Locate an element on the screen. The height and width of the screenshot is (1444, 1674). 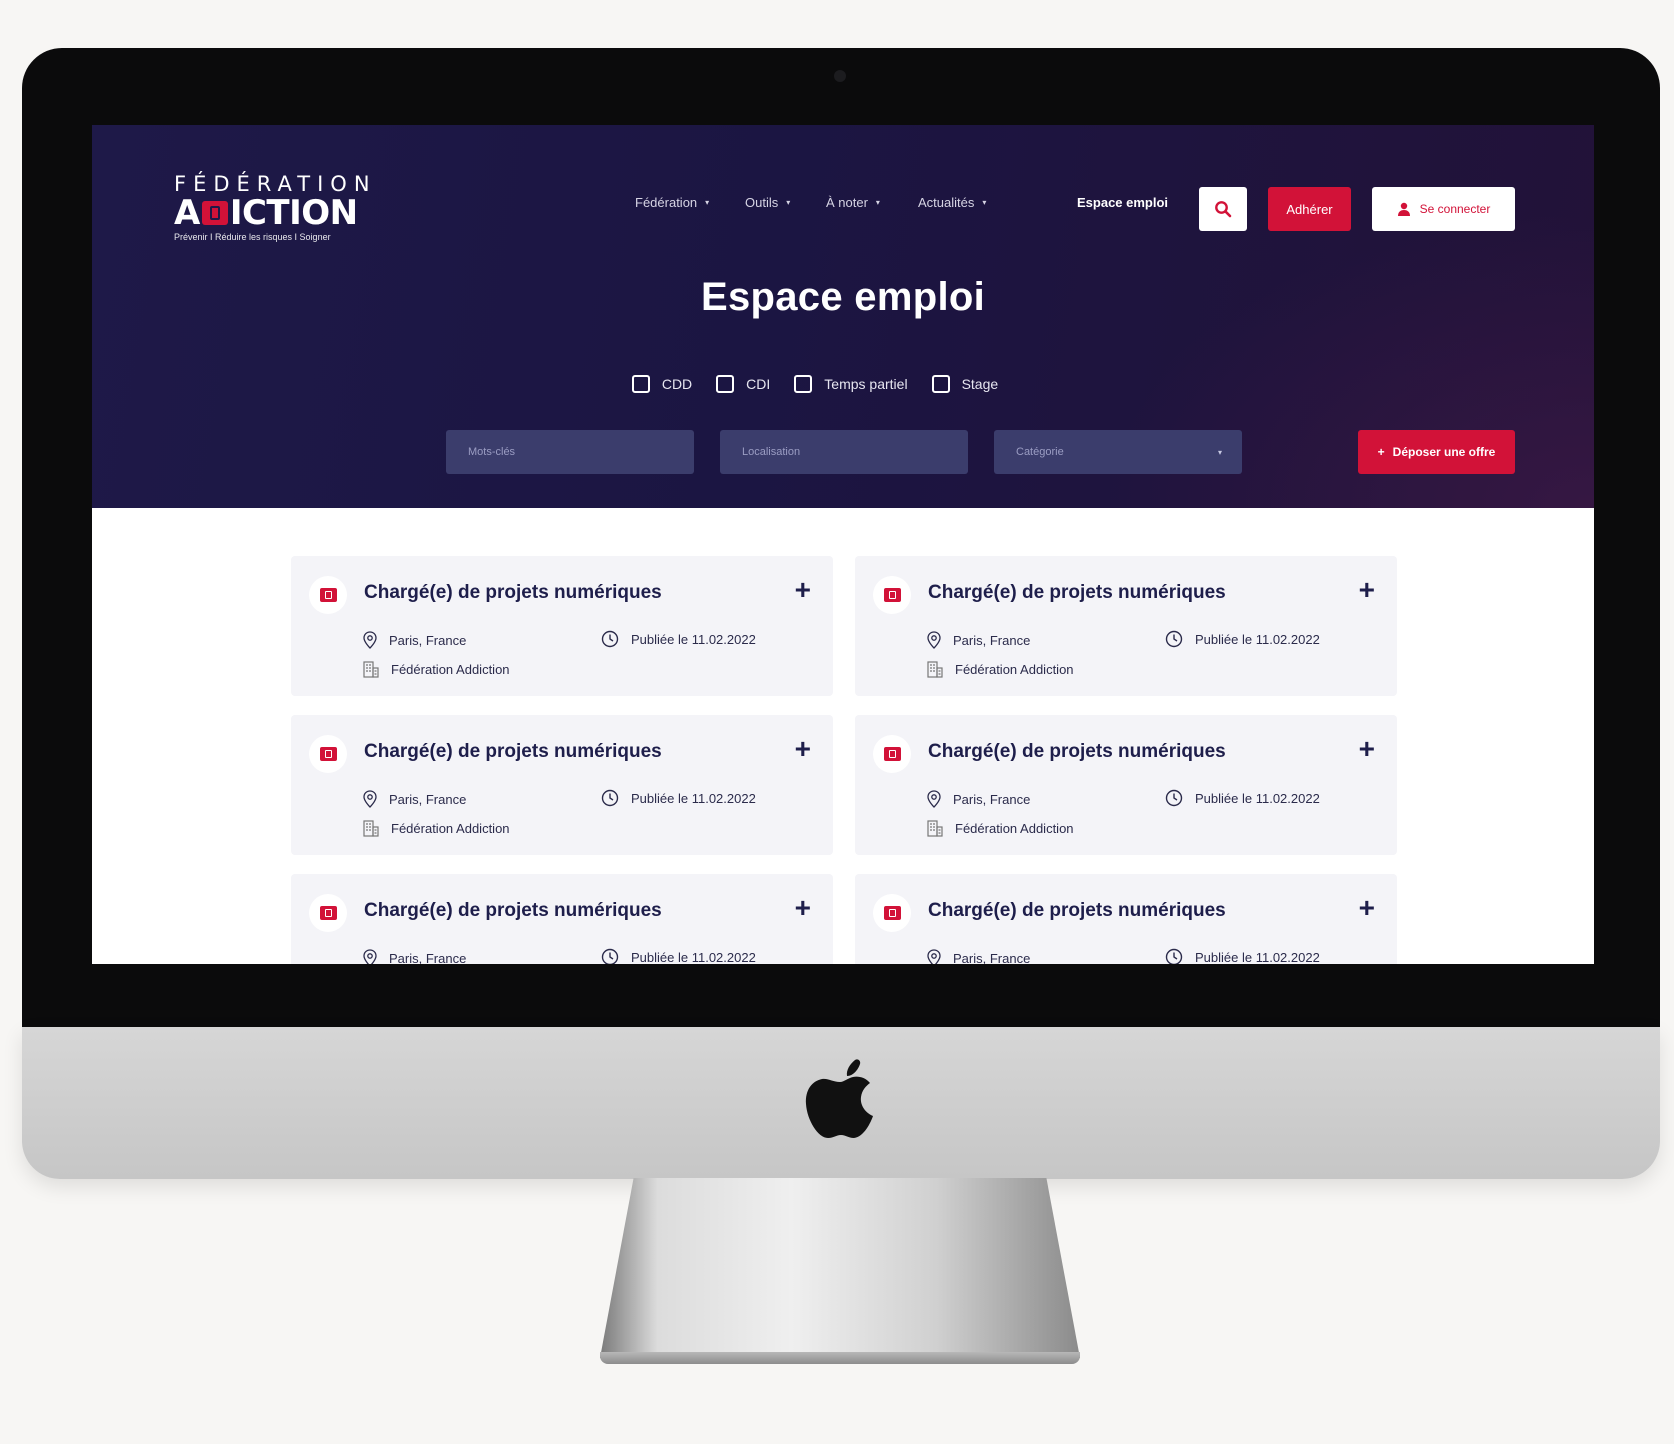
logo-main-right: ICTION is located at coordinates (293, 213).